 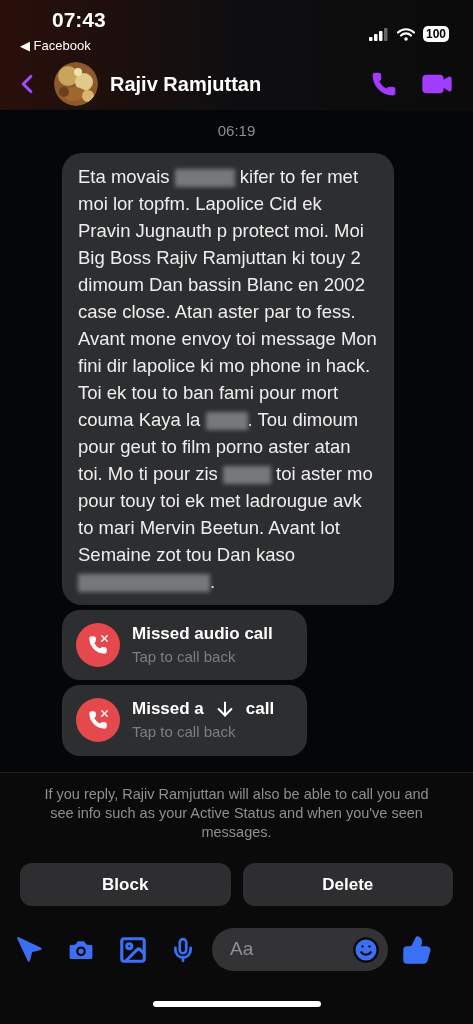 What do you see at coordinates (202, 633) in the screenshot?
I see `call-title: Missed audio call` at bounding box center [202, 633].